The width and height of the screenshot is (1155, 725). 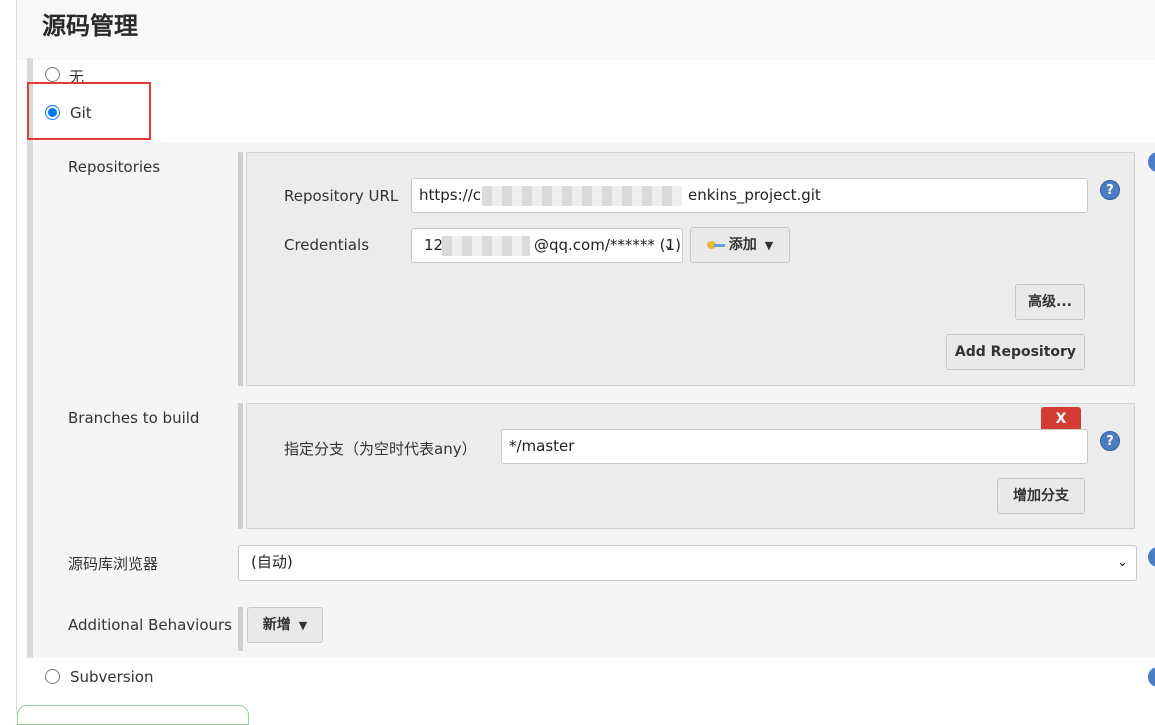 What do you see at coordinates (240, 269) in the screenshot?
I see `repositories-panel-bar` at bounding box center [240, 269].